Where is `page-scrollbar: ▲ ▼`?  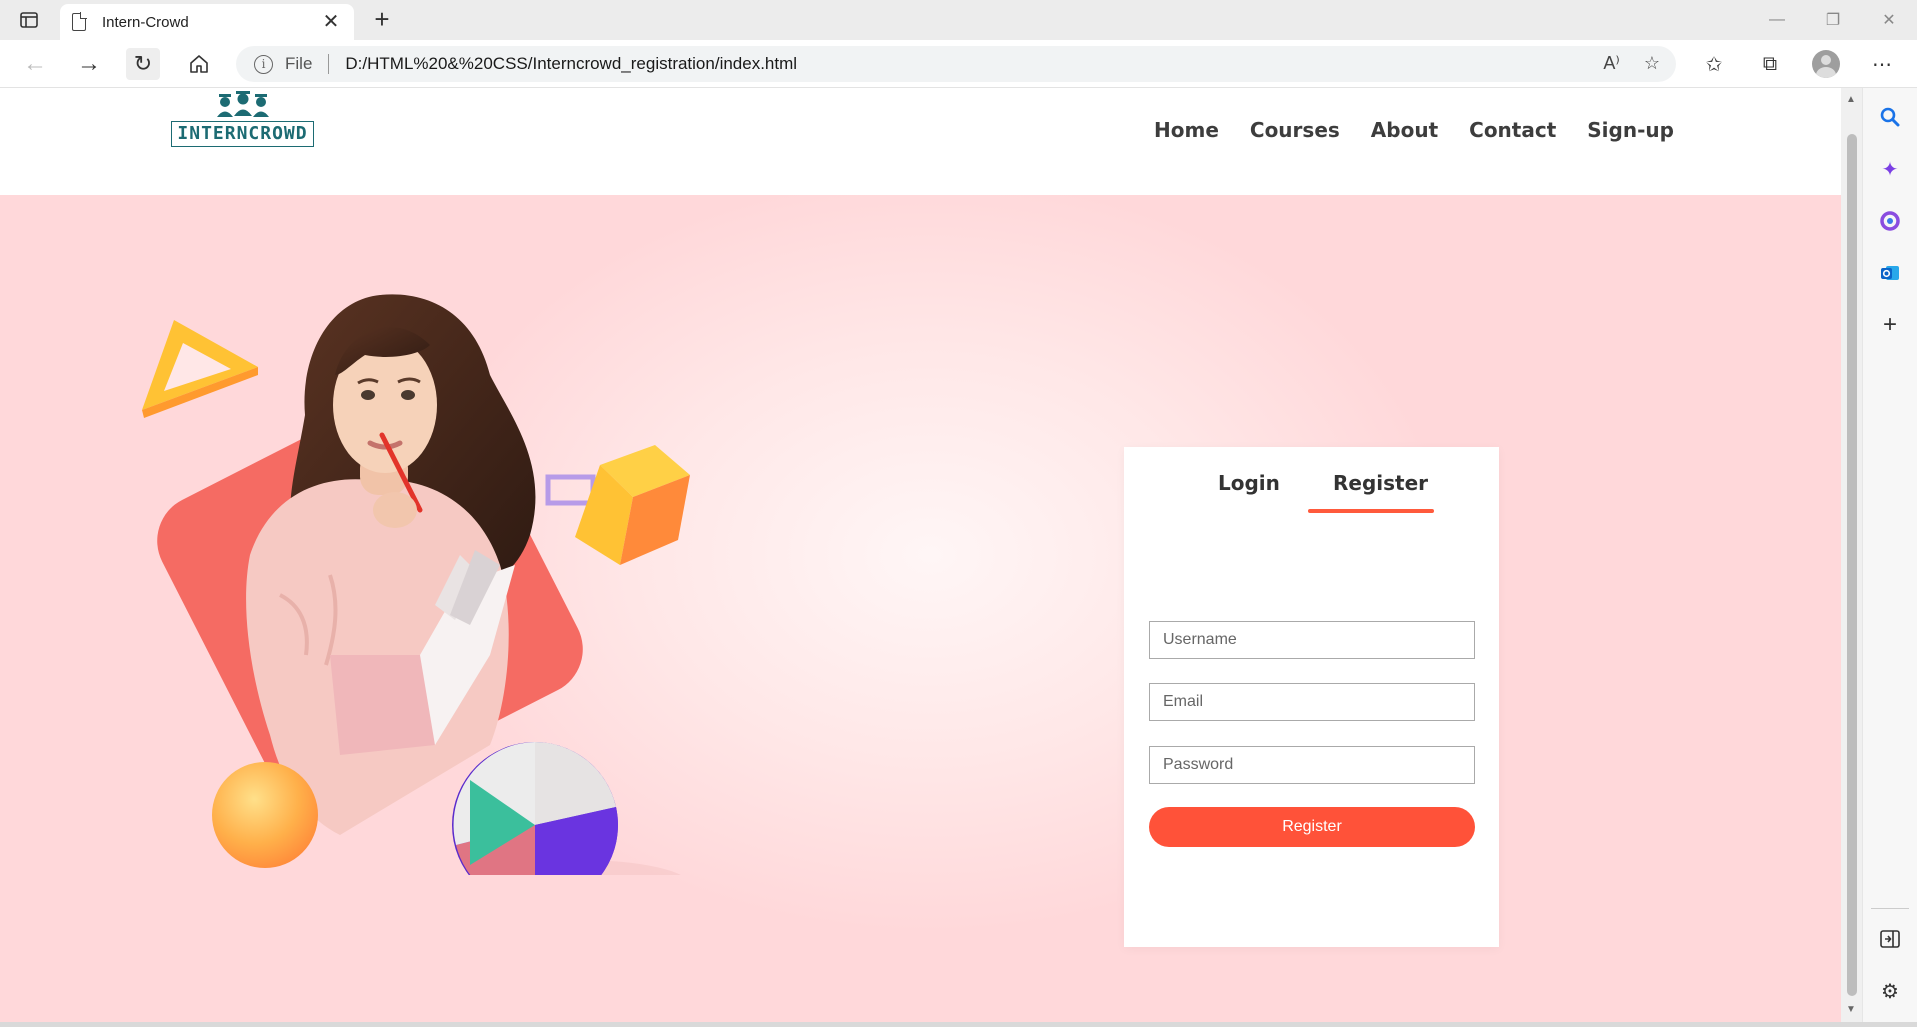
page-scrollbar: ▲ ▼ is located at coordinates (1851, 555).